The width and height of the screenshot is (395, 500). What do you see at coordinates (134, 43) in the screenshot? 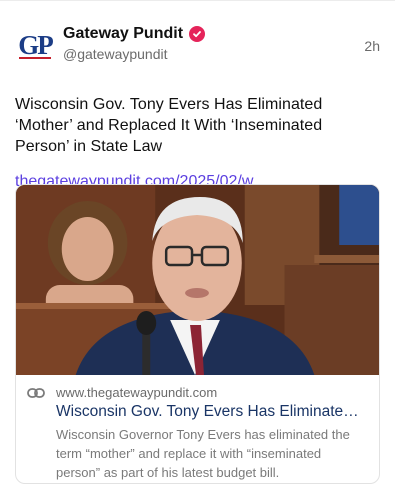
I see `author-info: Gateway Pundit @gatewaypundit` at bounding box center [134, 43].